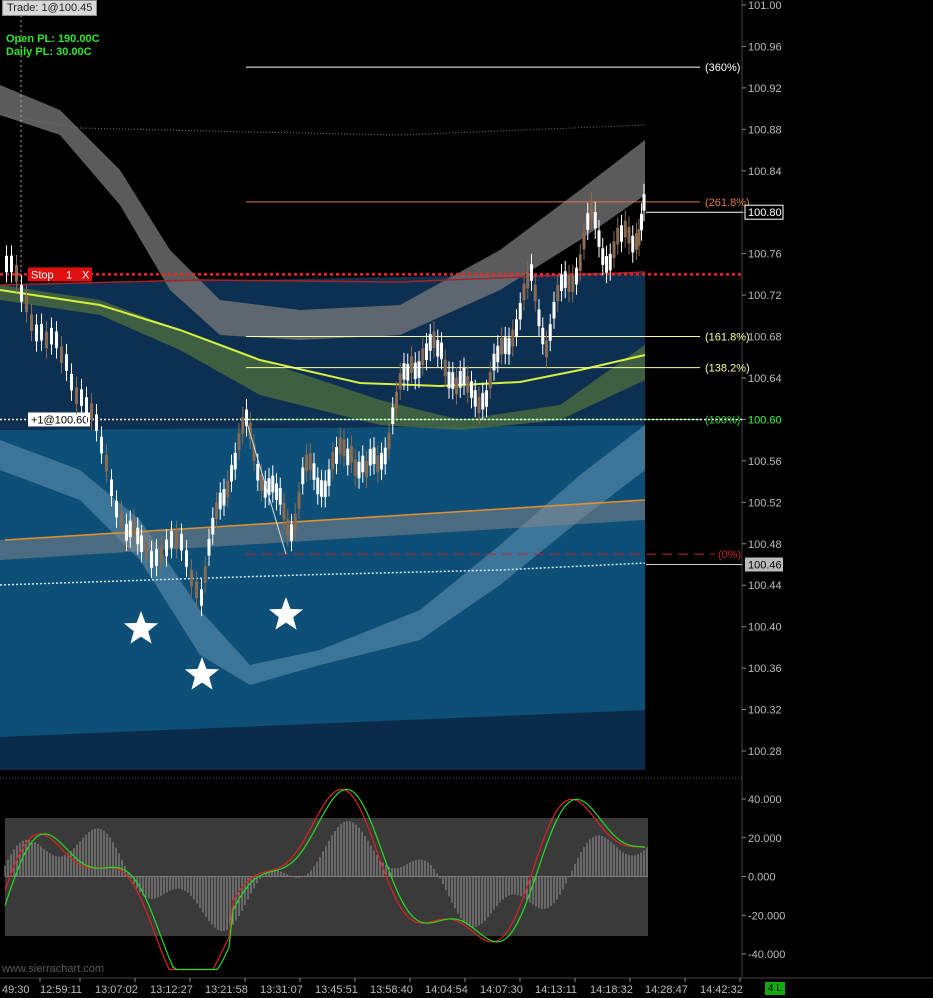  What do you see at coordinates (281, 990) in the screenshot?
I see `time-tick-label: 13:31:07` at bounding box center [281, 990].